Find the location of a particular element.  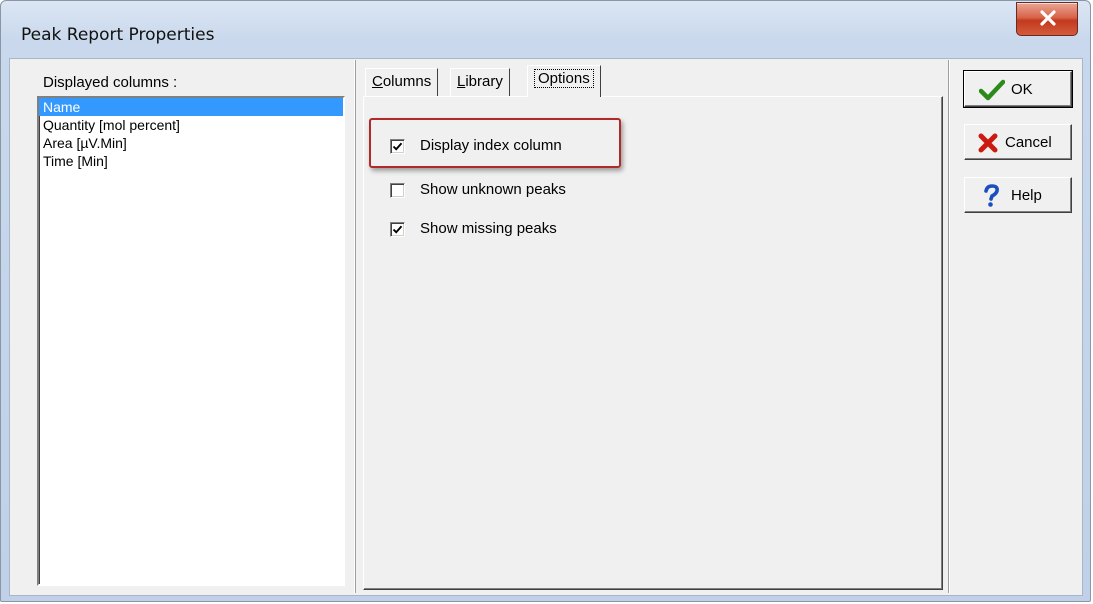

list-item: Area [µV.Min] is located at coordinates (191, 143).